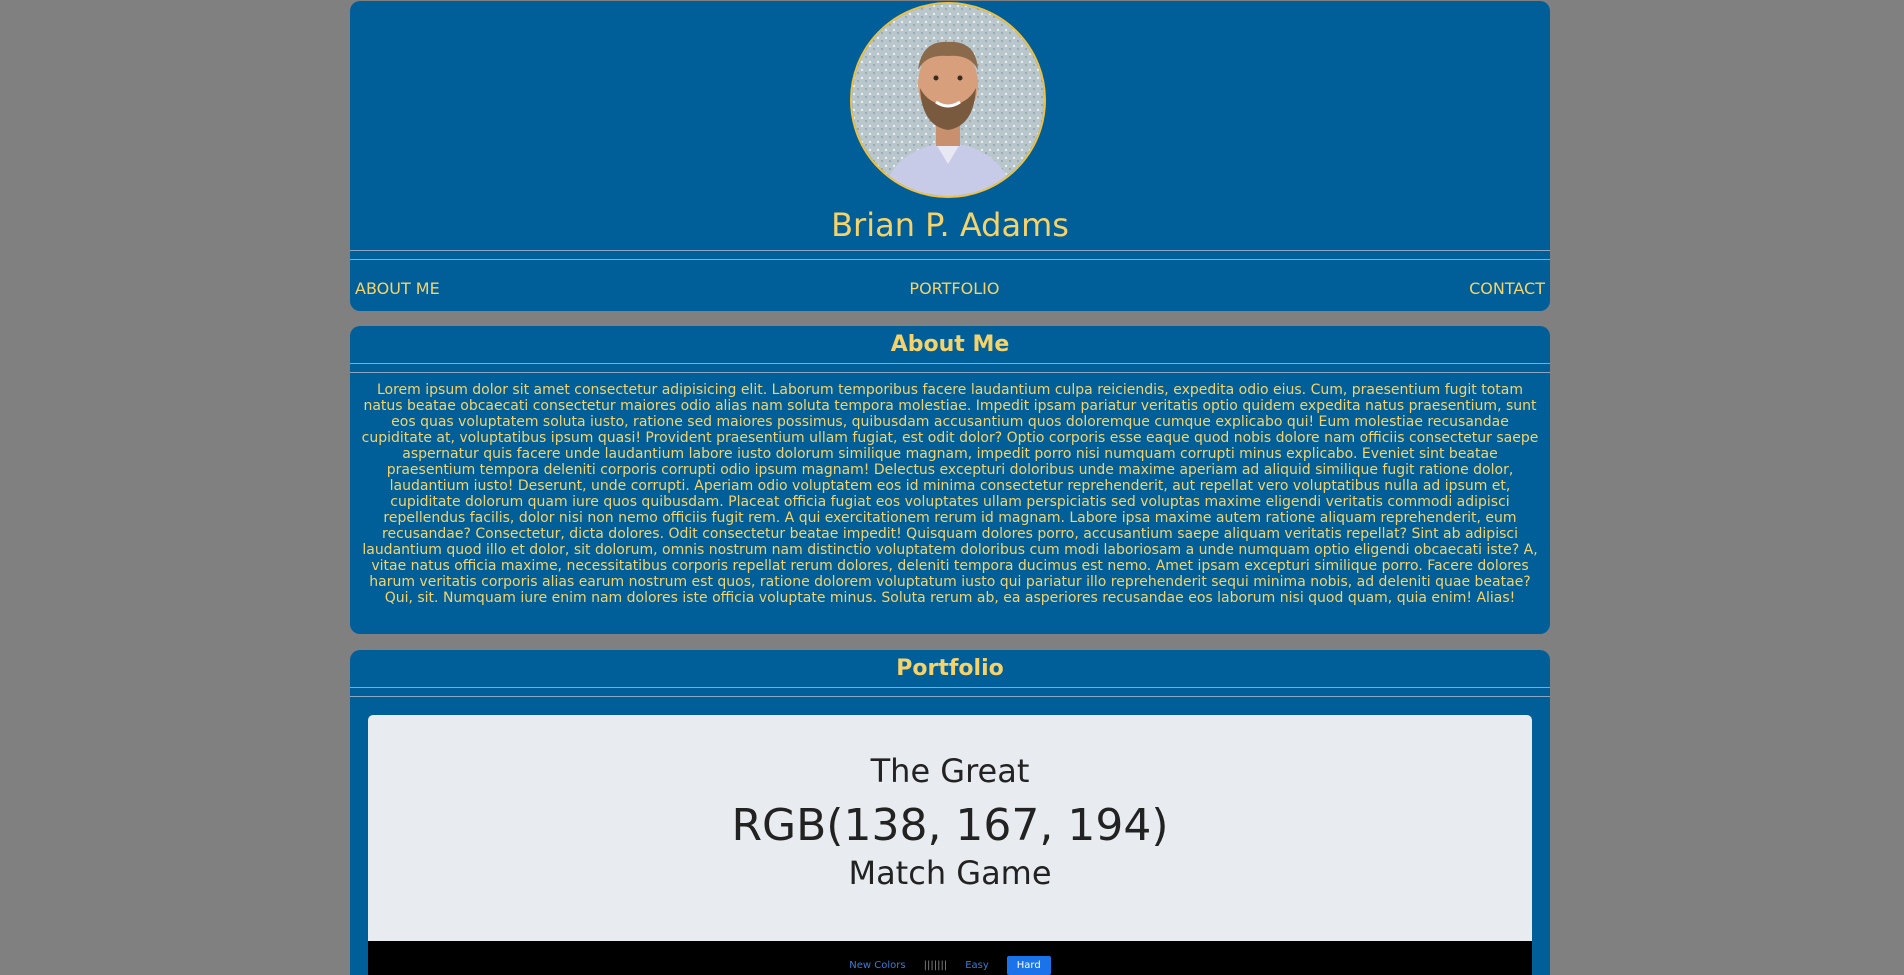 The width and height of the screenshot is (1904, 975). What do you see at coordinates (954, 289) in the screenshot?
I see `nav-portfolio: PORTFOLIO` at bounding box center [954, 289].